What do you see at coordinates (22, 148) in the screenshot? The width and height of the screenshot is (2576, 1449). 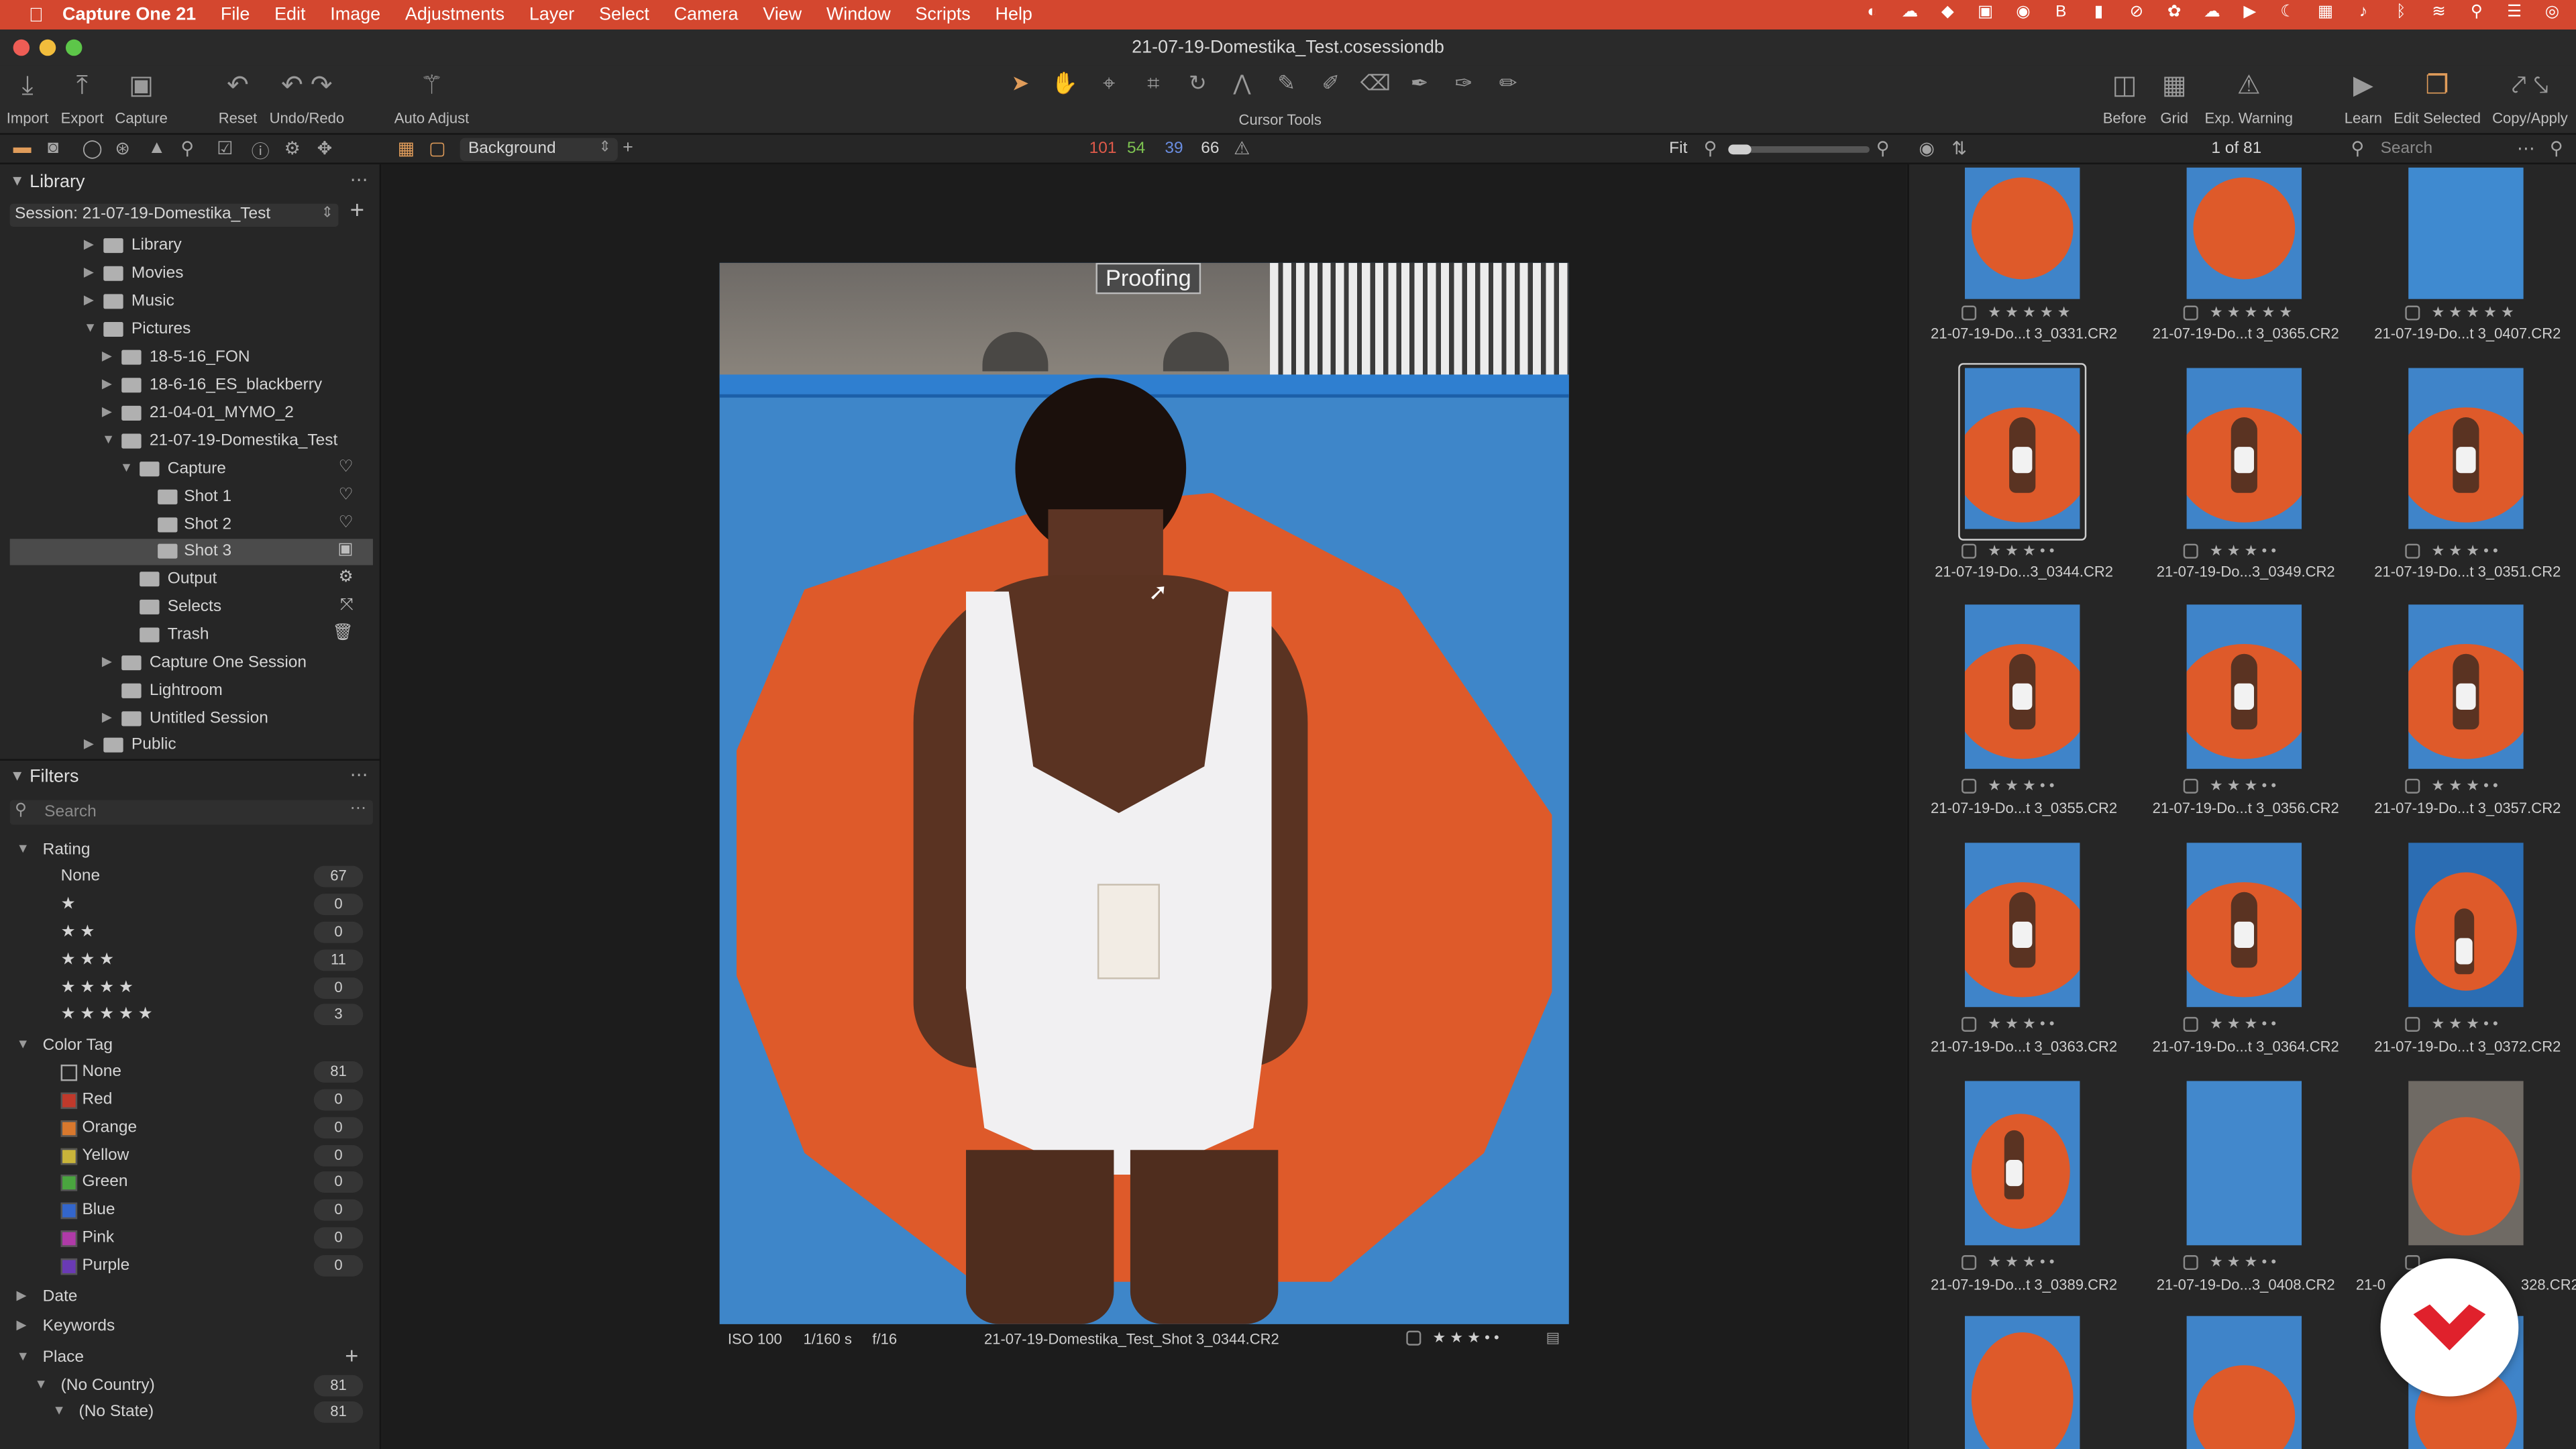 I see `library-tab-icon: ▬` at bounding box center [22, 148].